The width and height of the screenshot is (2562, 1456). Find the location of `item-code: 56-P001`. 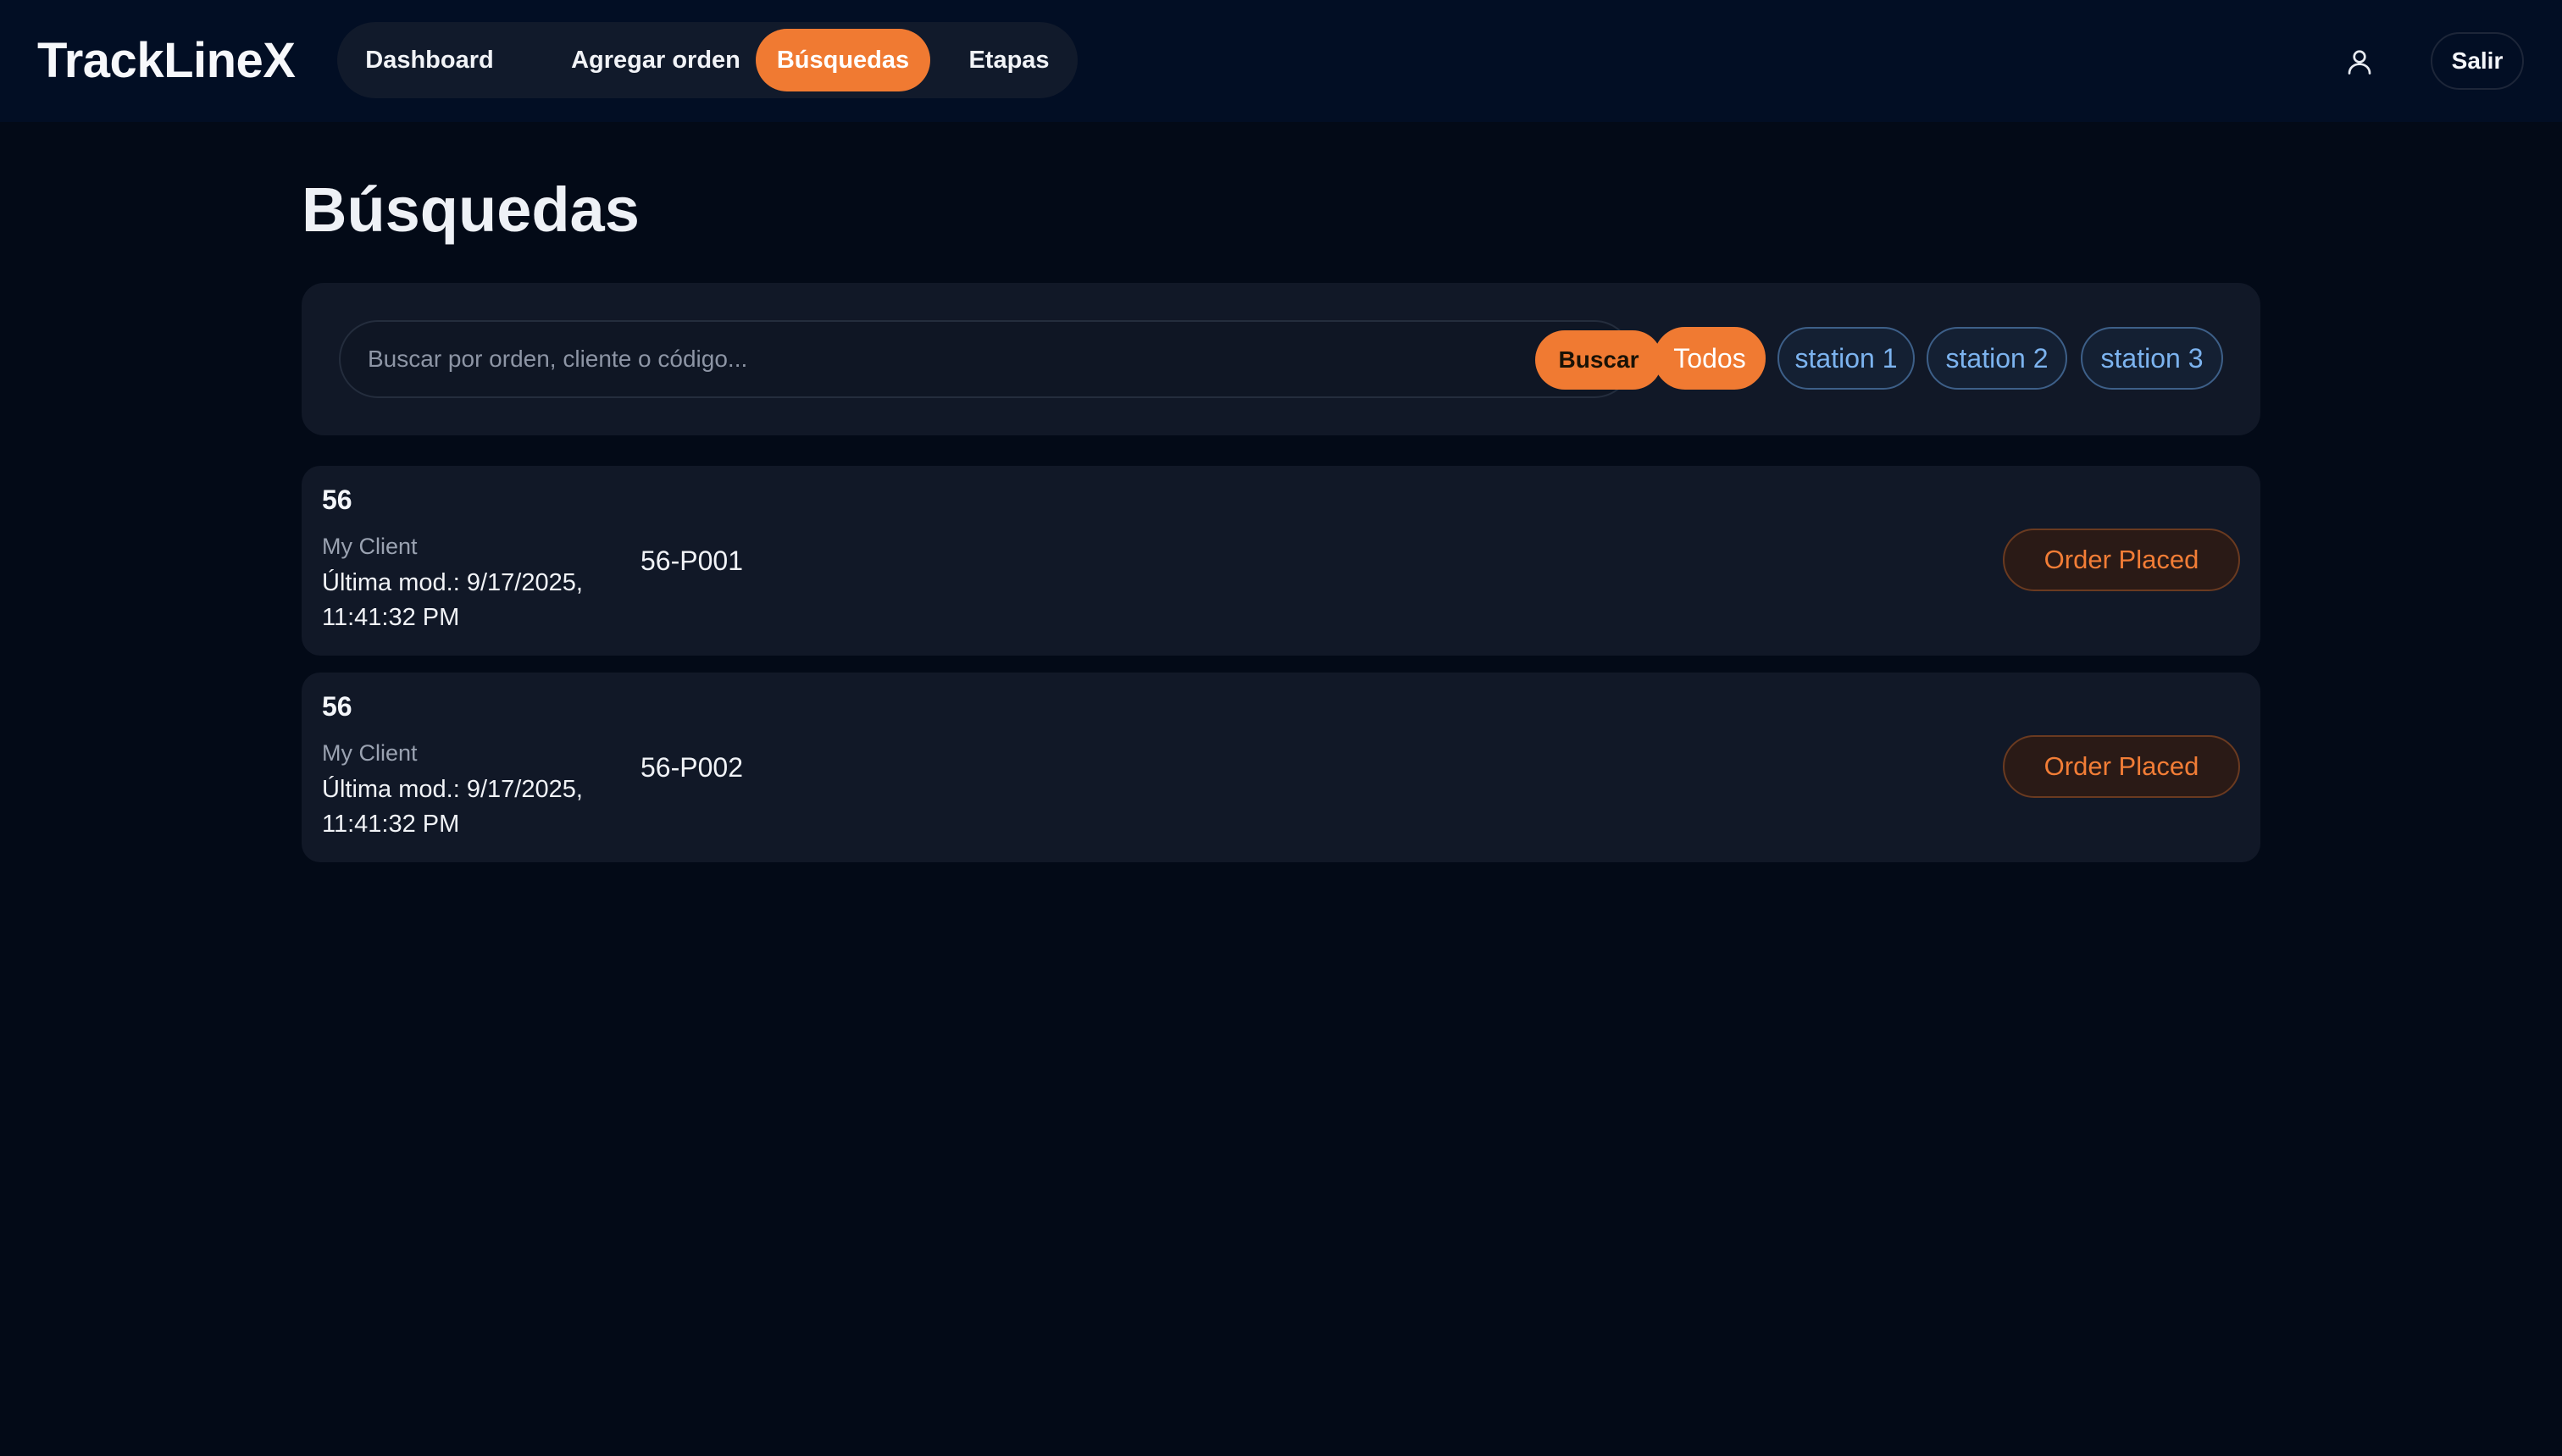

item-code: 56-P001 is located at coordinates (691, 560).